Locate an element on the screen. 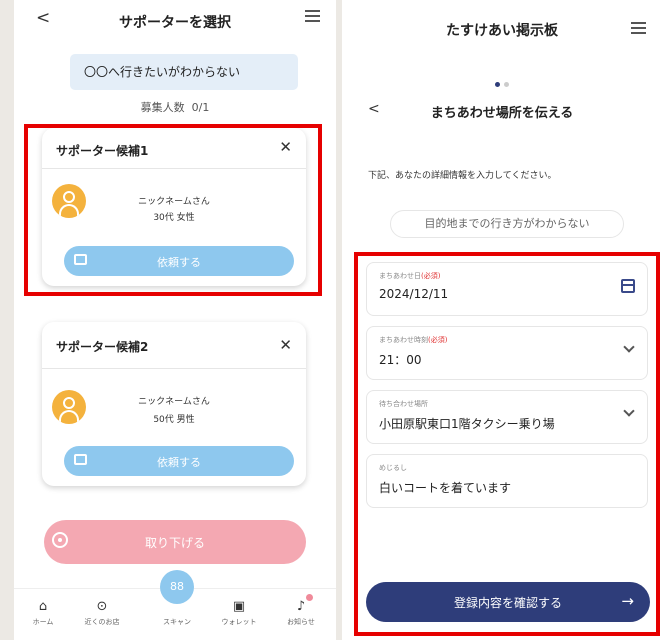  recruit-value: 0/1 is located at coordinates (200, 107).